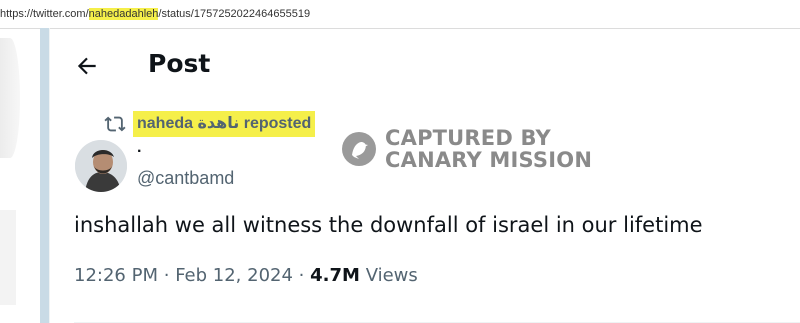 Image resolution: width=800 pixels, height=323 pixels. What do you see at coordinates (87, 66) in the screenshot?
I see `arrow-left-icon` at bounding box center [87, 66].